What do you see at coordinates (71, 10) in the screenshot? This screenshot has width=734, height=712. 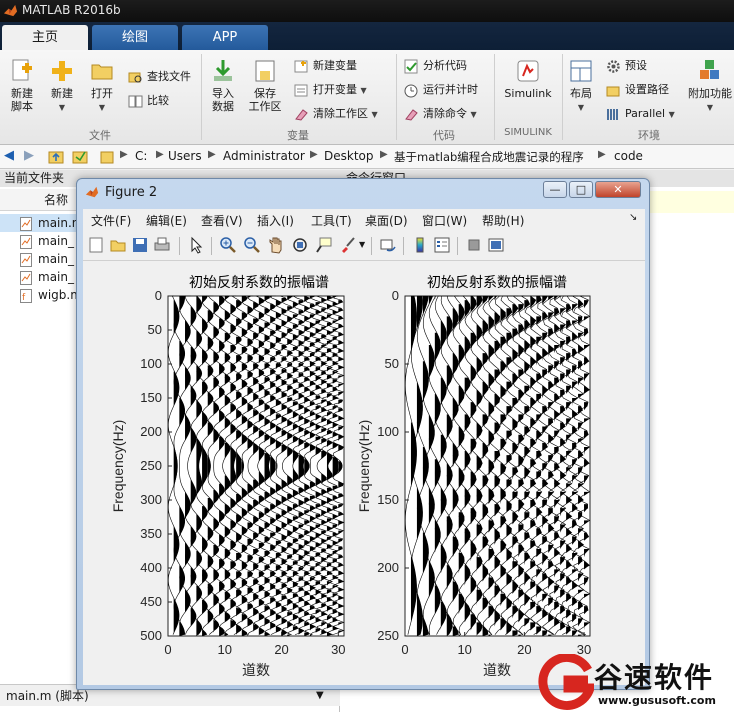 I see `window-title: MATLAB R2016b` at bounding box center [71, 10].